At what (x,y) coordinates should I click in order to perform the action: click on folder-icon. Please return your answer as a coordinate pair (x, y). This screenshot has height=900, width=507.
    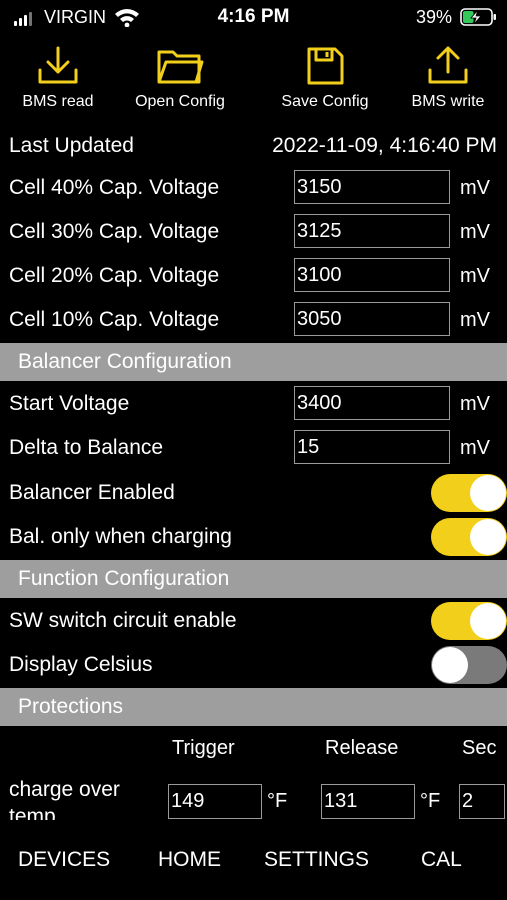
    Looking at the image, I should click on (180, 67).